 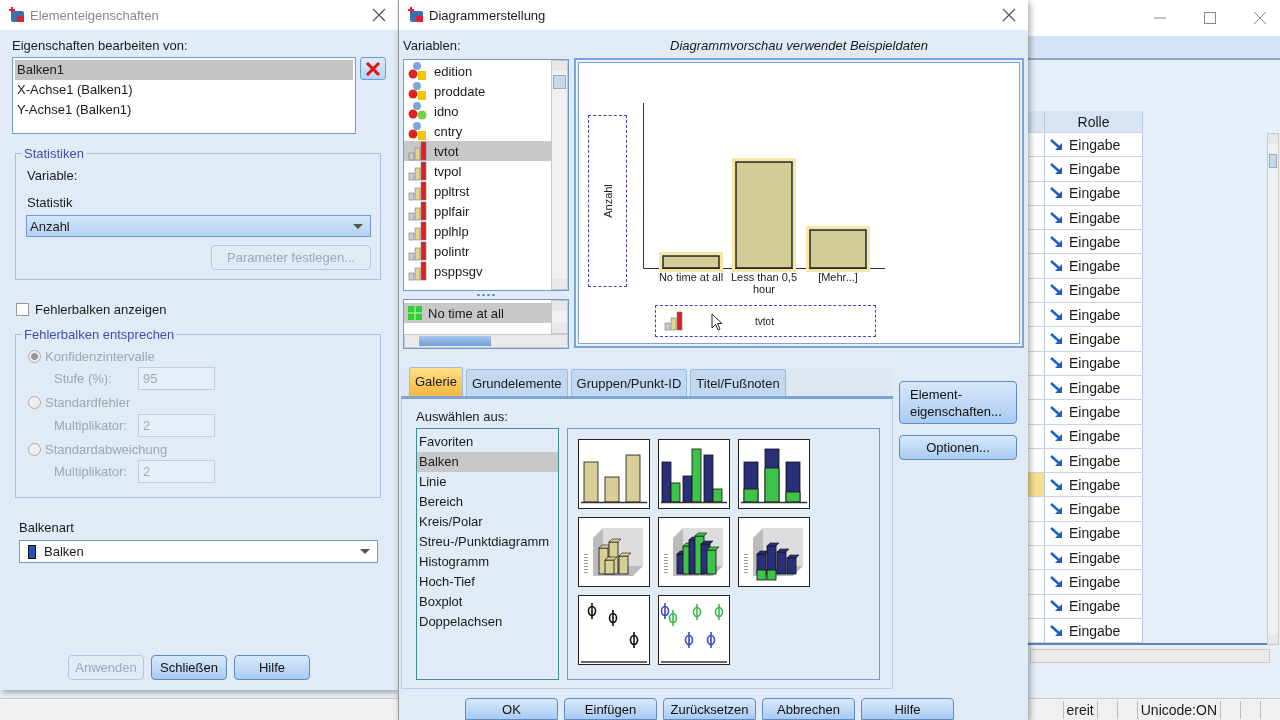 What do you see at coordinates (477, 171) in the screenshot?
I see `list-item: tvpol` at bounding box center [477, 171].